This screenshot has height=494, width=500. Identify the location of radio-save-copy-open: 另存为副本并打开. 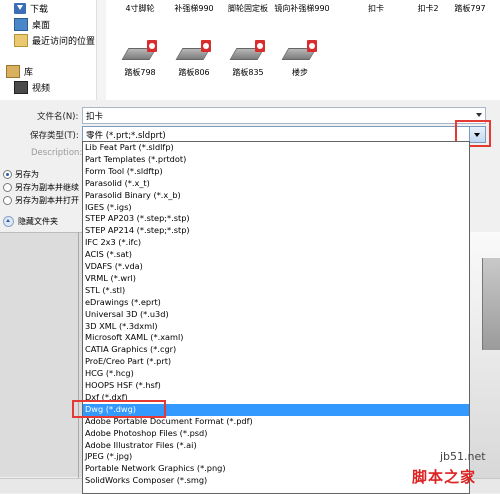
(41, 200).